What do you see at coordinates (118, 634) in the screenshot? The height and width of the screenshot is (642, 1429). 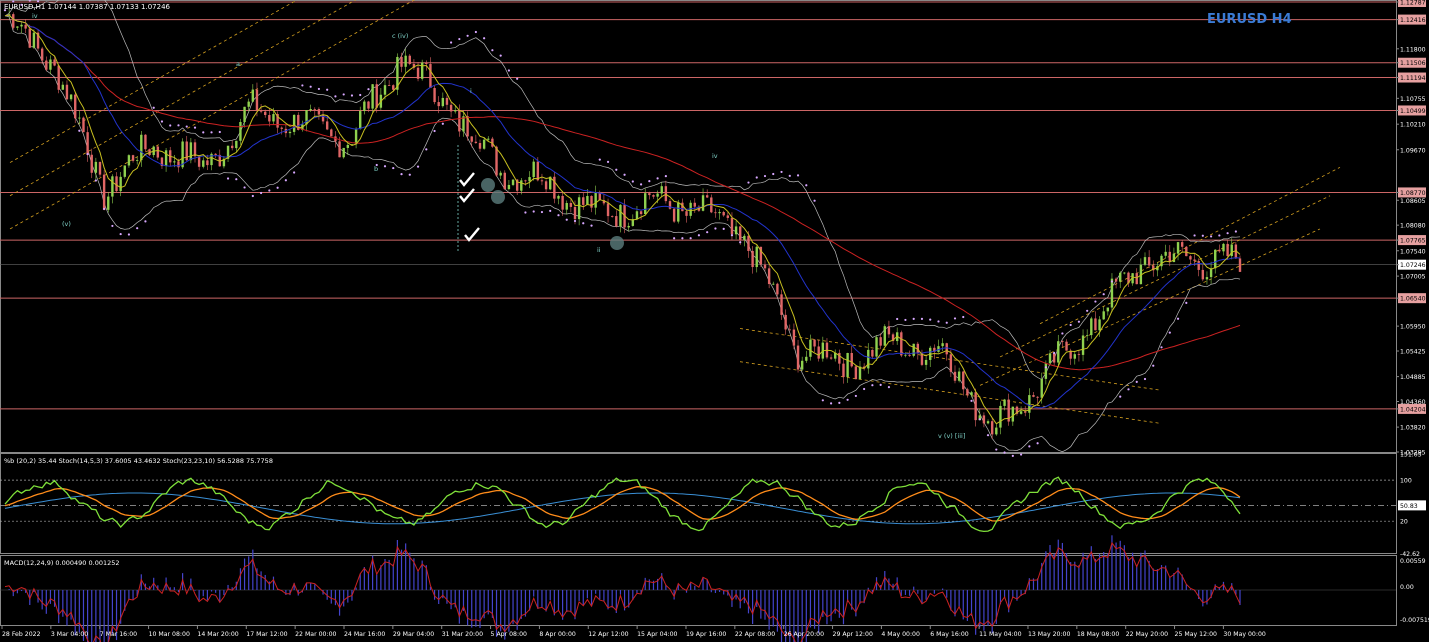 I see `time-tick-label: 7 Mar 16:00` at bounding box center [118, 634].